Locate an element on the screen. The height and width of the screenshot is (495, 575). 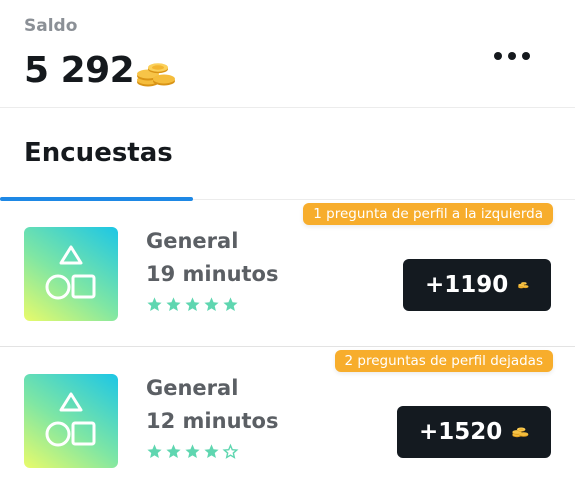
more-options-button is located at coordinates (512, 56).